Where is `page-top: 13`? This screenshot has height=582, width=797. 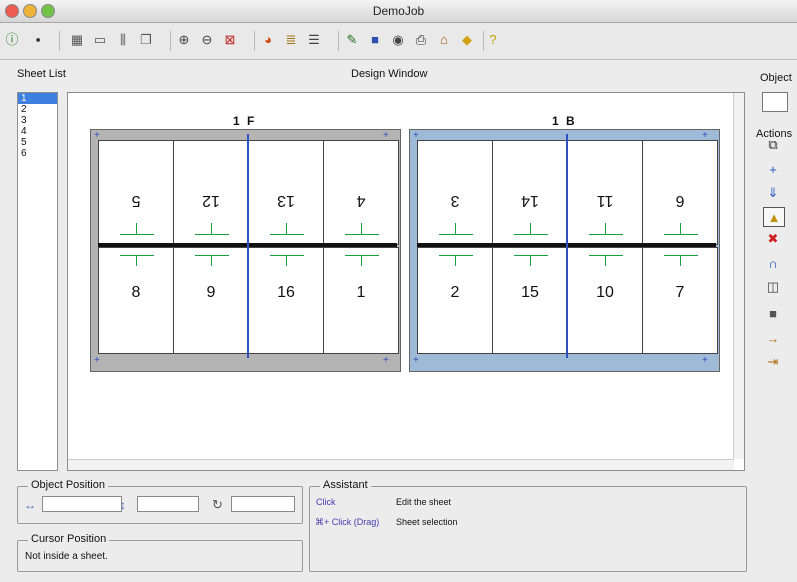 page-top: 13 is located at coordinates (286, 192).